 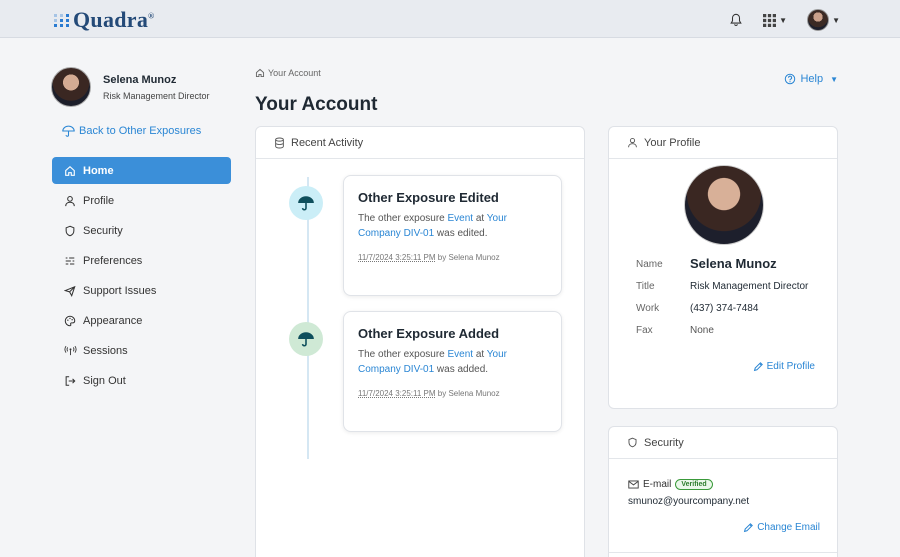 I want to click on profile-title: Risk Management Director, so click(x=749, y=286).